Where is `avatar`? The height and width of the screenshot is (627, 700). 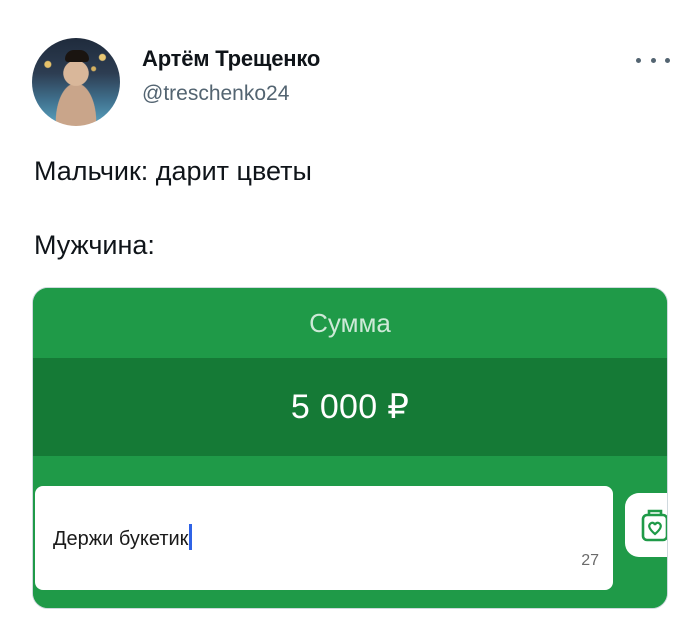 avatar is located at coordinates (76, 82).